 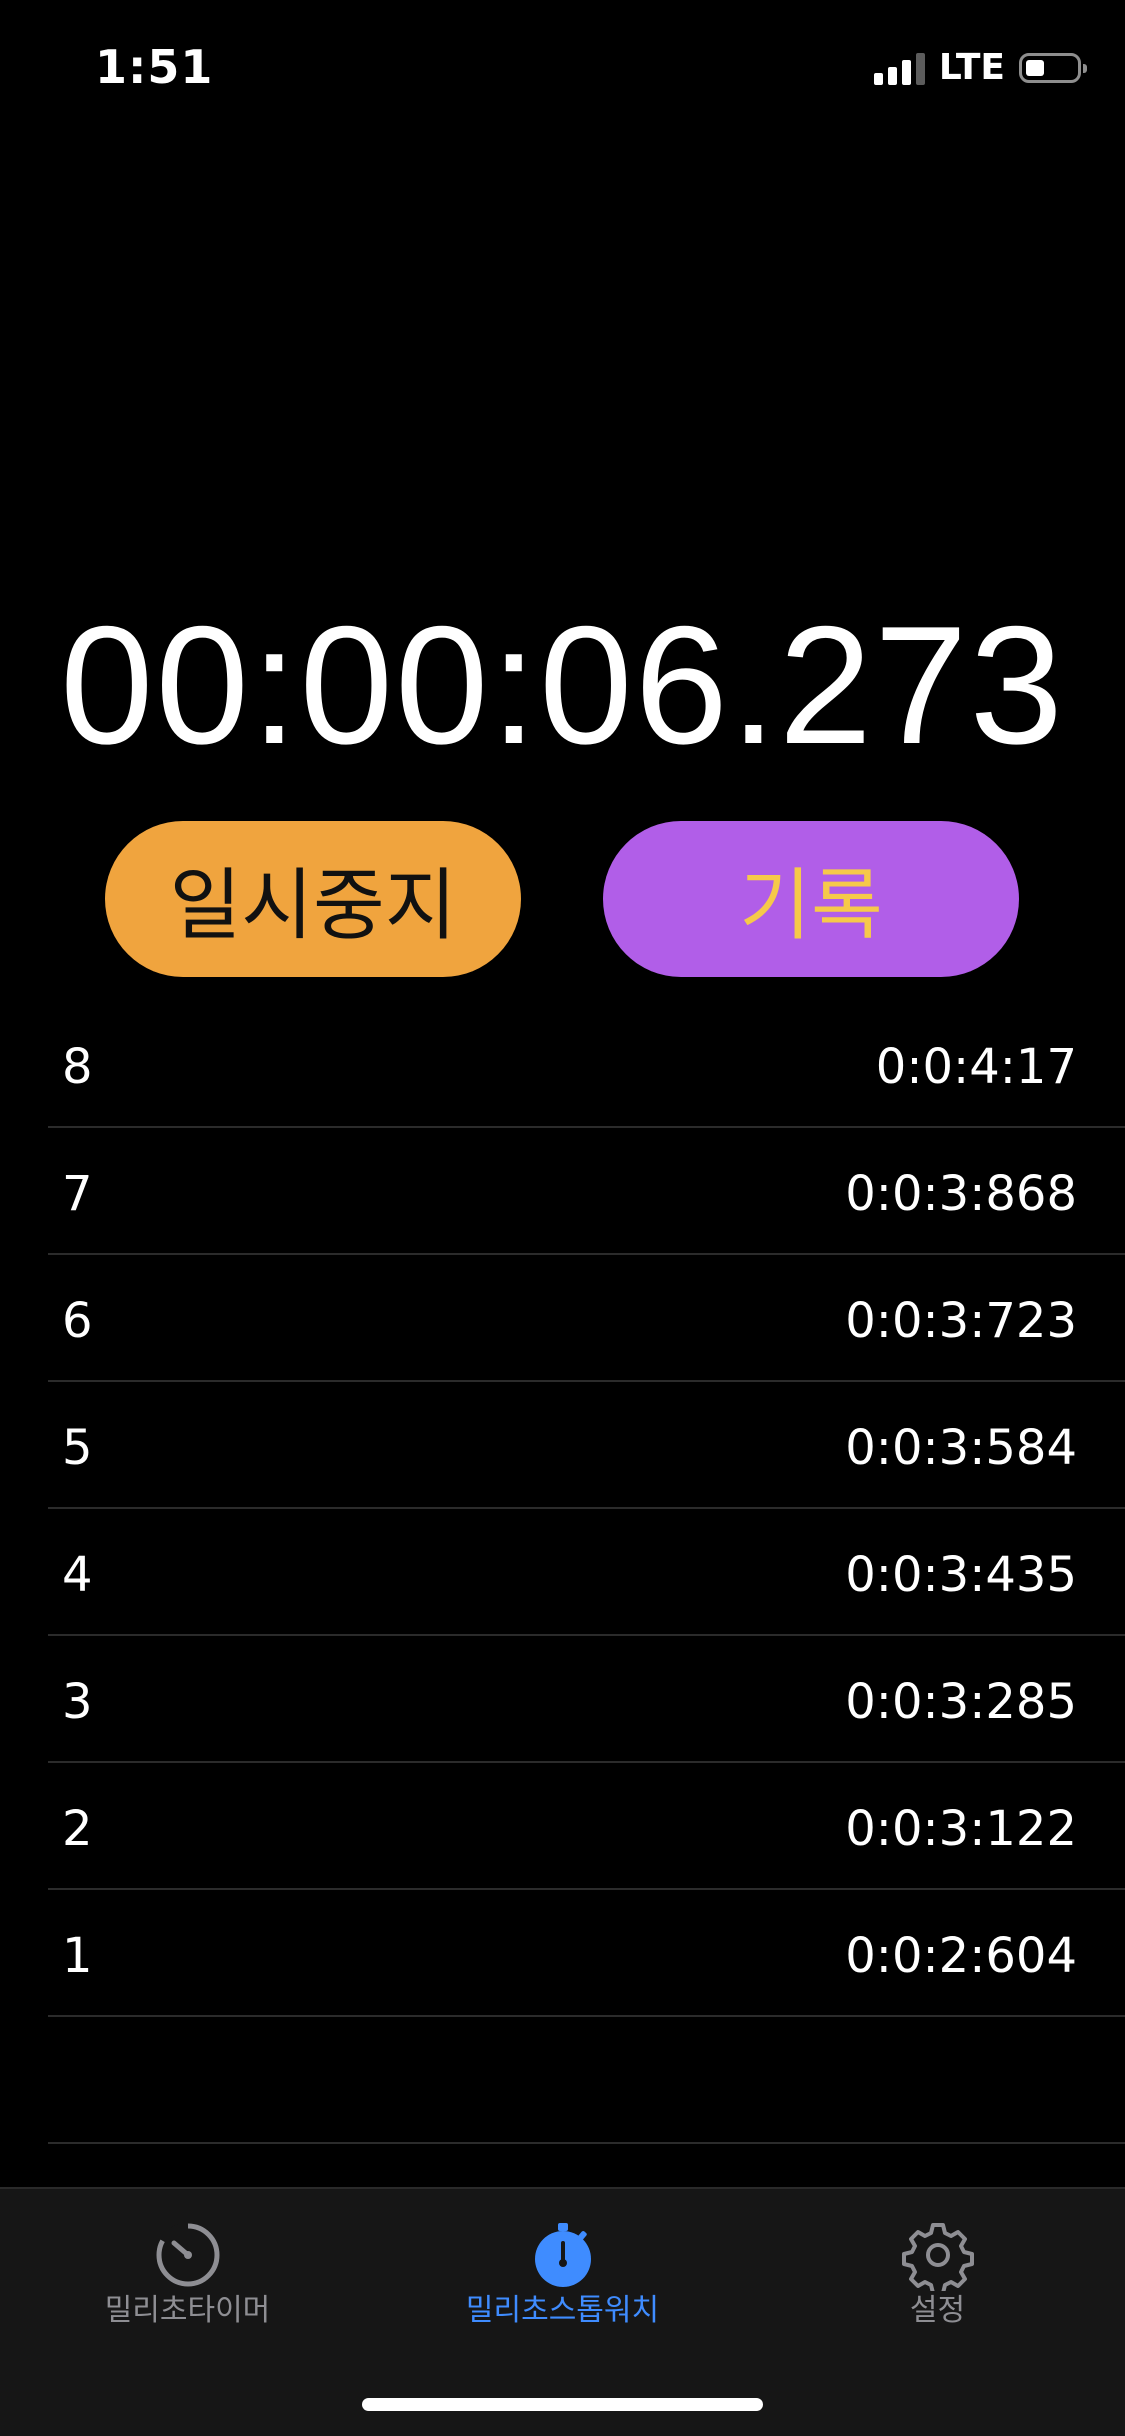 What do you see at coordinates (586, 1064) in the screenshot?
I see `lap-row: 8 0:0:4:17` at bounding box center [586, 1064].